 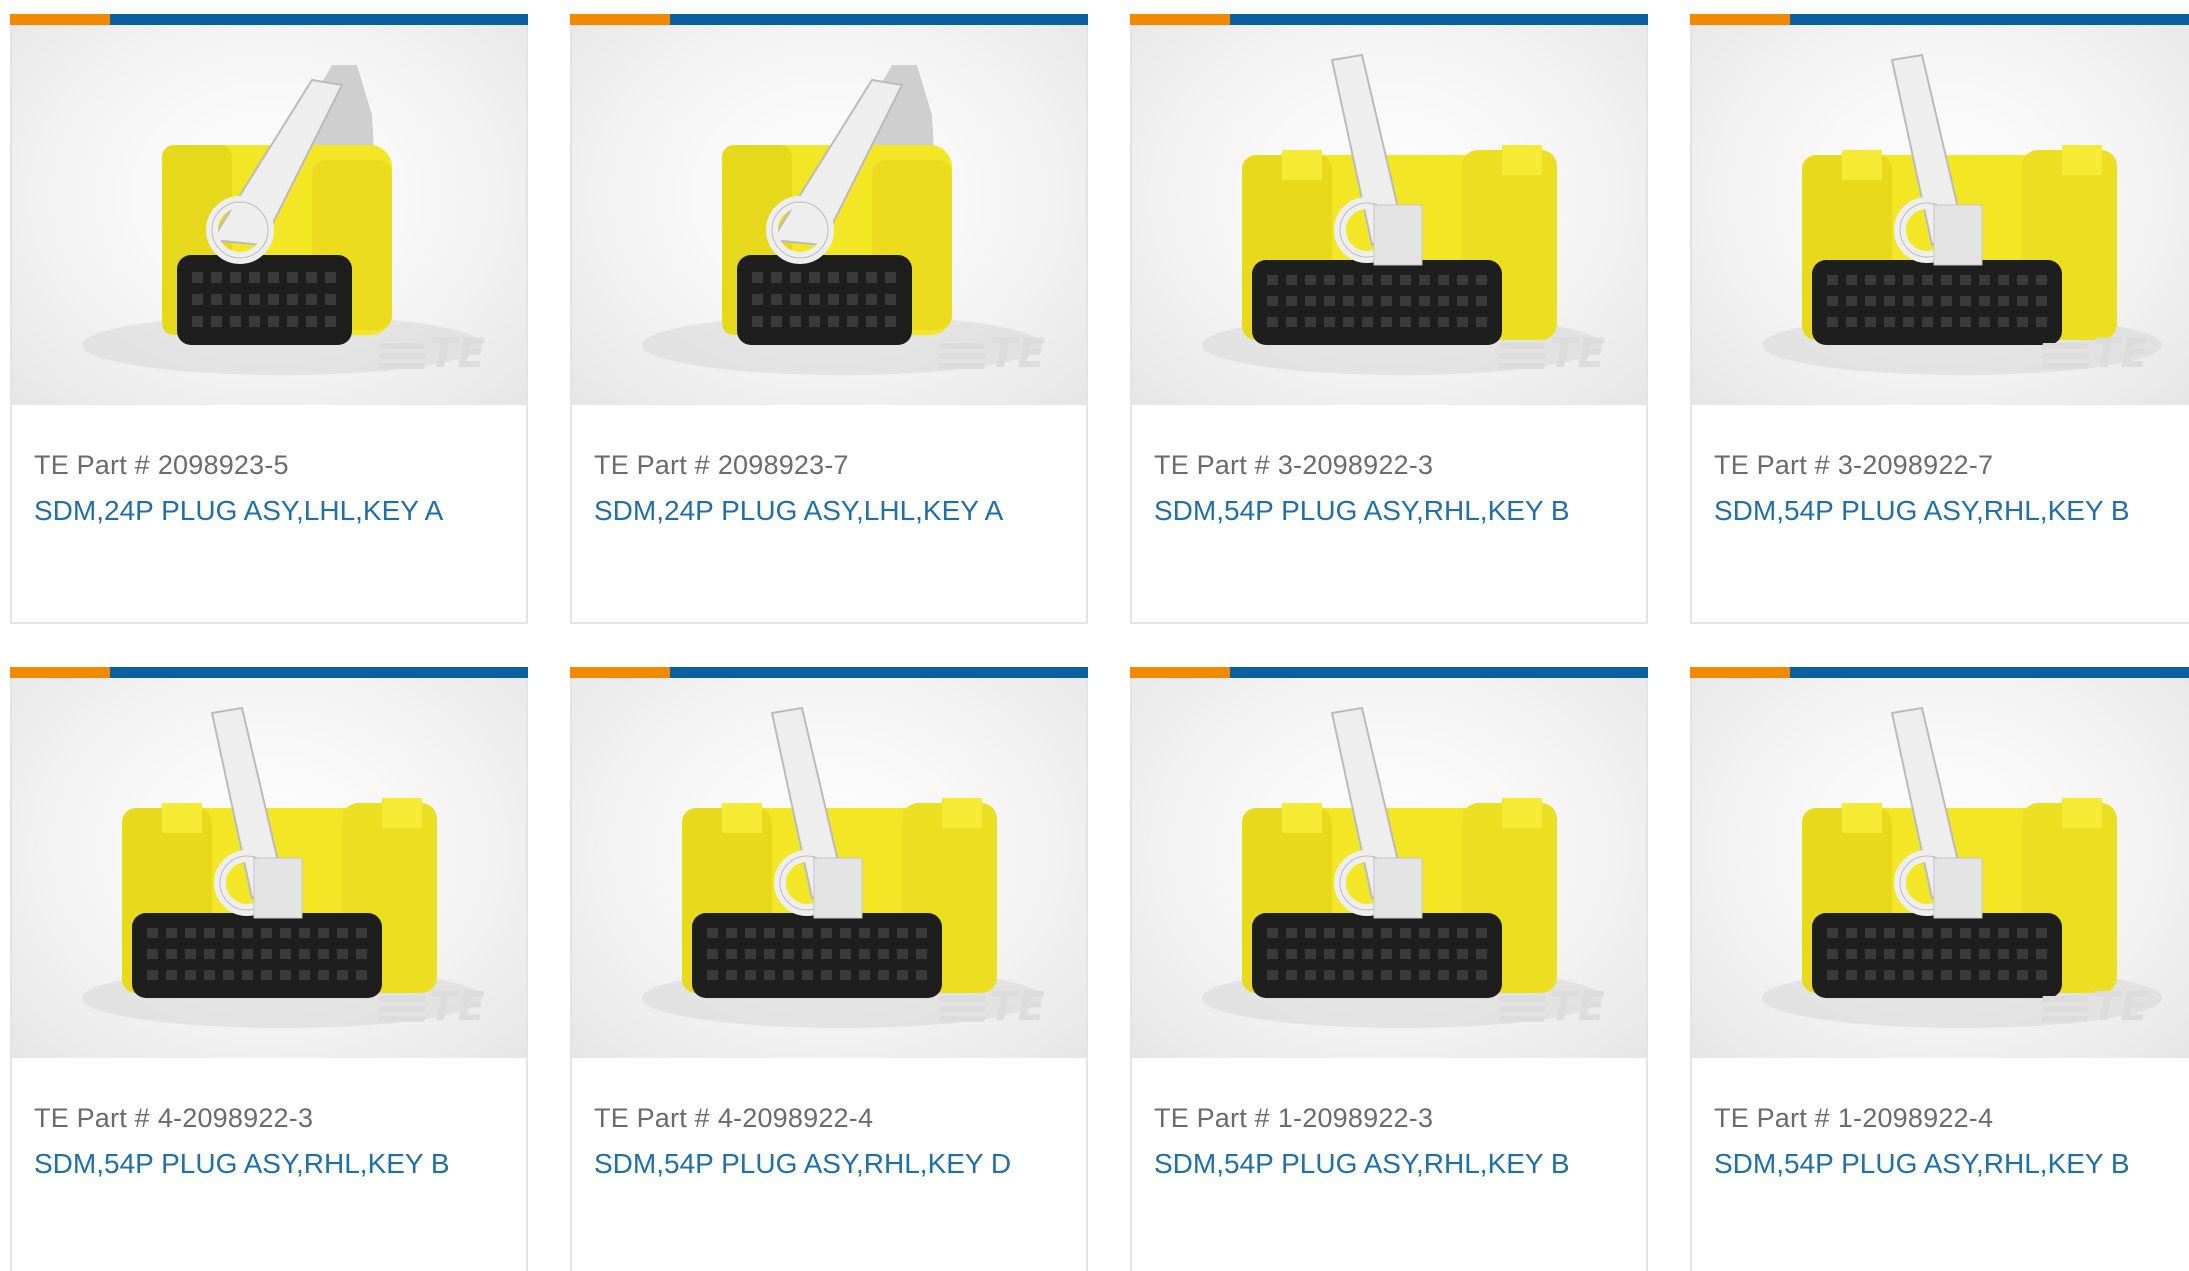 What do you see at coordinates (161, 465) in the screenshot?
I see `part-number: TE Part #2098923-5` at bounding box center [161, 465].